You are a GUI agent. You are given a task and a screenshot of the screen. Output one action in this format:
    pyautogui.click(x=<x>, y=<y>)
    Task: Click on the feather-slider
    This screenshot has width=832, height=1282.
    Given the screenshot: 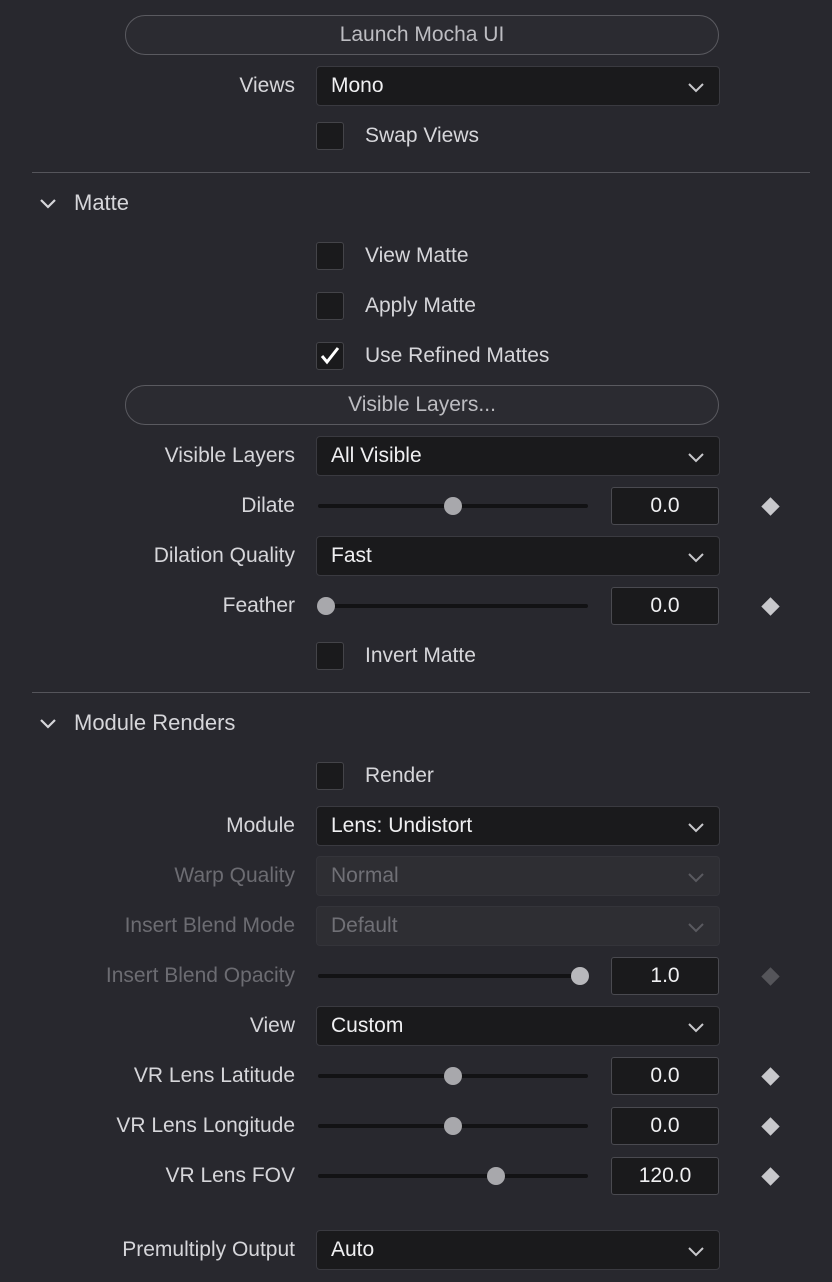 What is the action you would take?
    pyautogui.click(x=452, y=606)
    